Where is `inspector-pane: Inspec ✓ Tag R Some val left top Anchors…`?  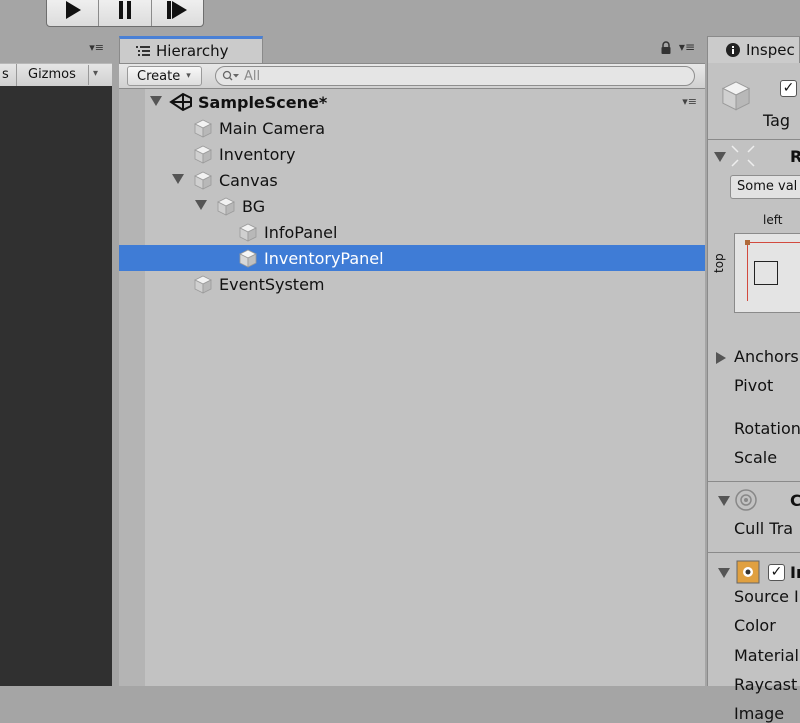
inspector-pane: Inspec ✓ Tag R Some val left top Anchors… is located at coordinates (752, 379).